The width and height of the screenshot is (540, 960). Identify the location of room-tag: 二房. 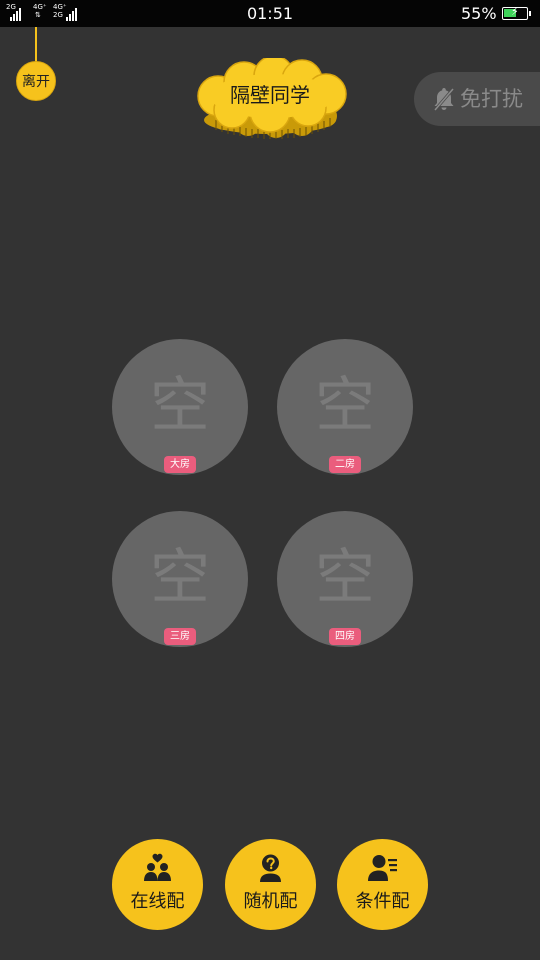
(345, 464).